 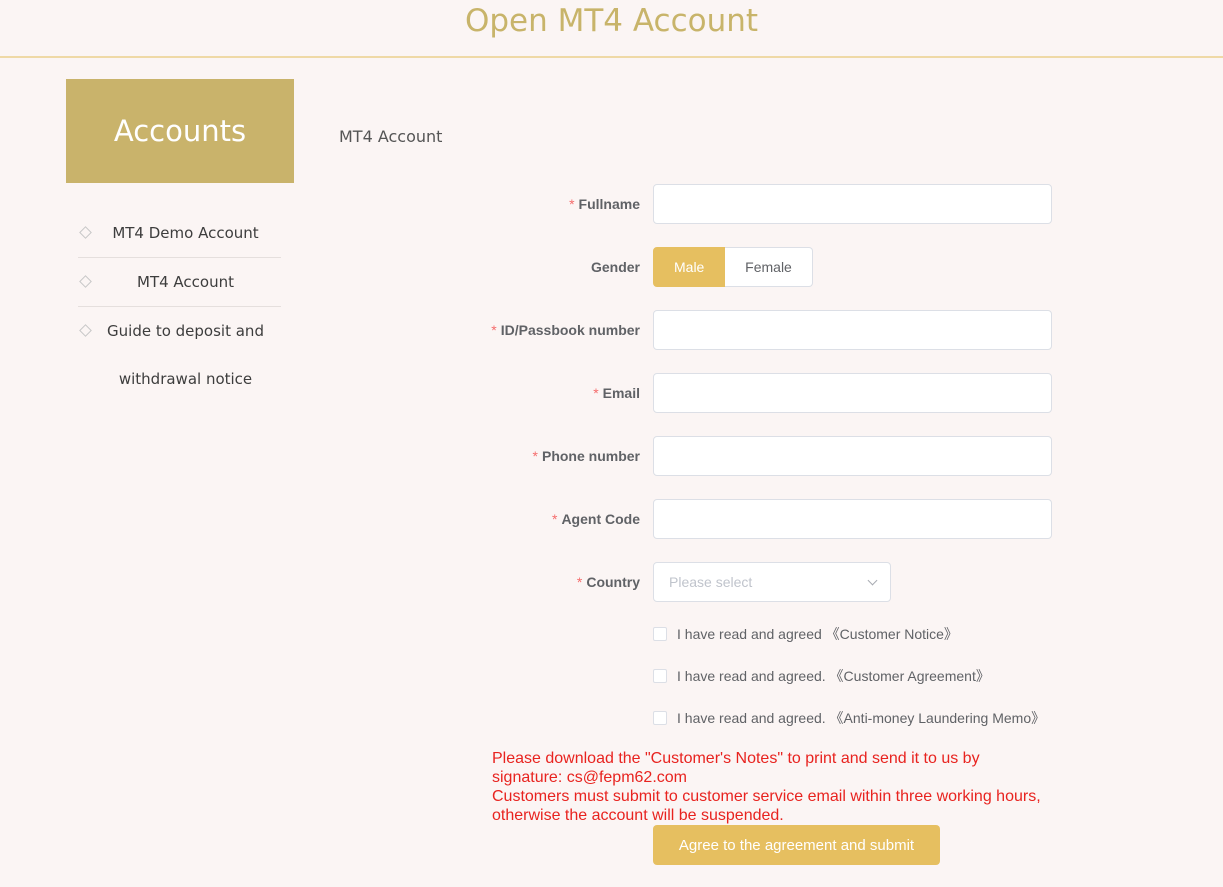 What do you see at coordinates (660, 634) in the screenshot?
I see `customer-notice-checkbox` at bounding box center [660, 634].